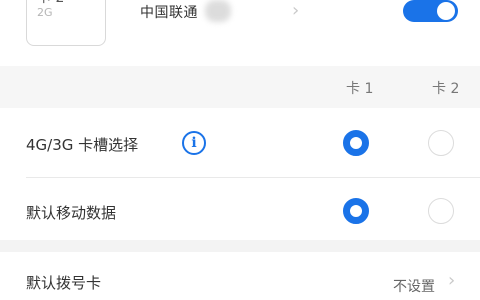 This screenshot has width=480, height=300. What do you see at coordinates (441, 211) in the screenshot?
I see `default-data-card2-radio` at bounding box center [441, 211].